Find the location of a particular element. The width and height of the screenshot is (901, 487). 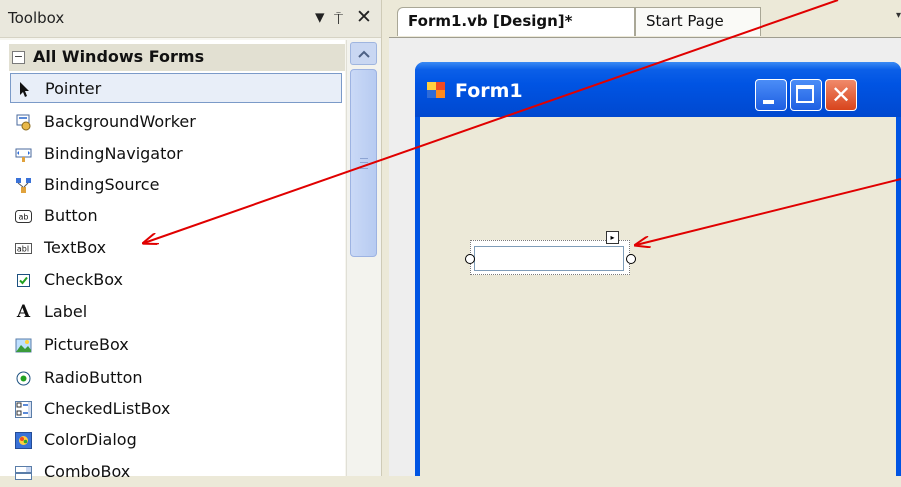

toolbox-item-label: BackgroundWorker is located at coordinates (120, 121).